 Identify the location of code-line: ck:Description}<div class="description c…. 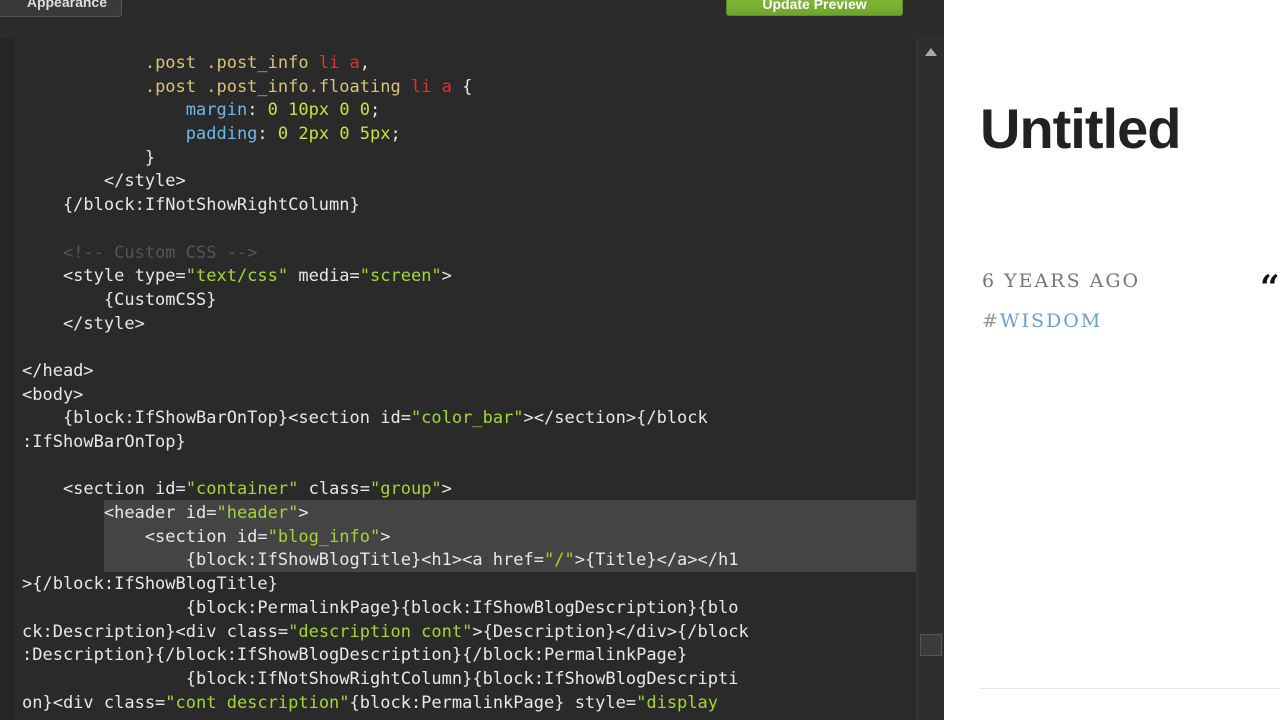
(467, 633).